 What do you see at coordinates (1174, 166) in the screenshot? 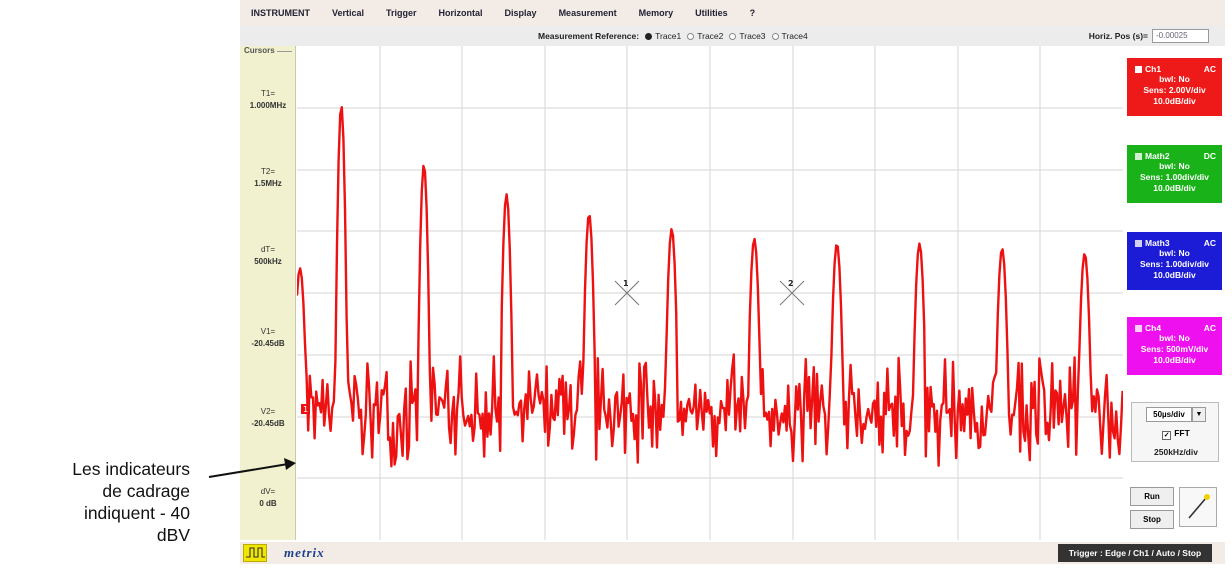
I see `math2-bwl: bwl: No` at bounding box center [1174, 166].